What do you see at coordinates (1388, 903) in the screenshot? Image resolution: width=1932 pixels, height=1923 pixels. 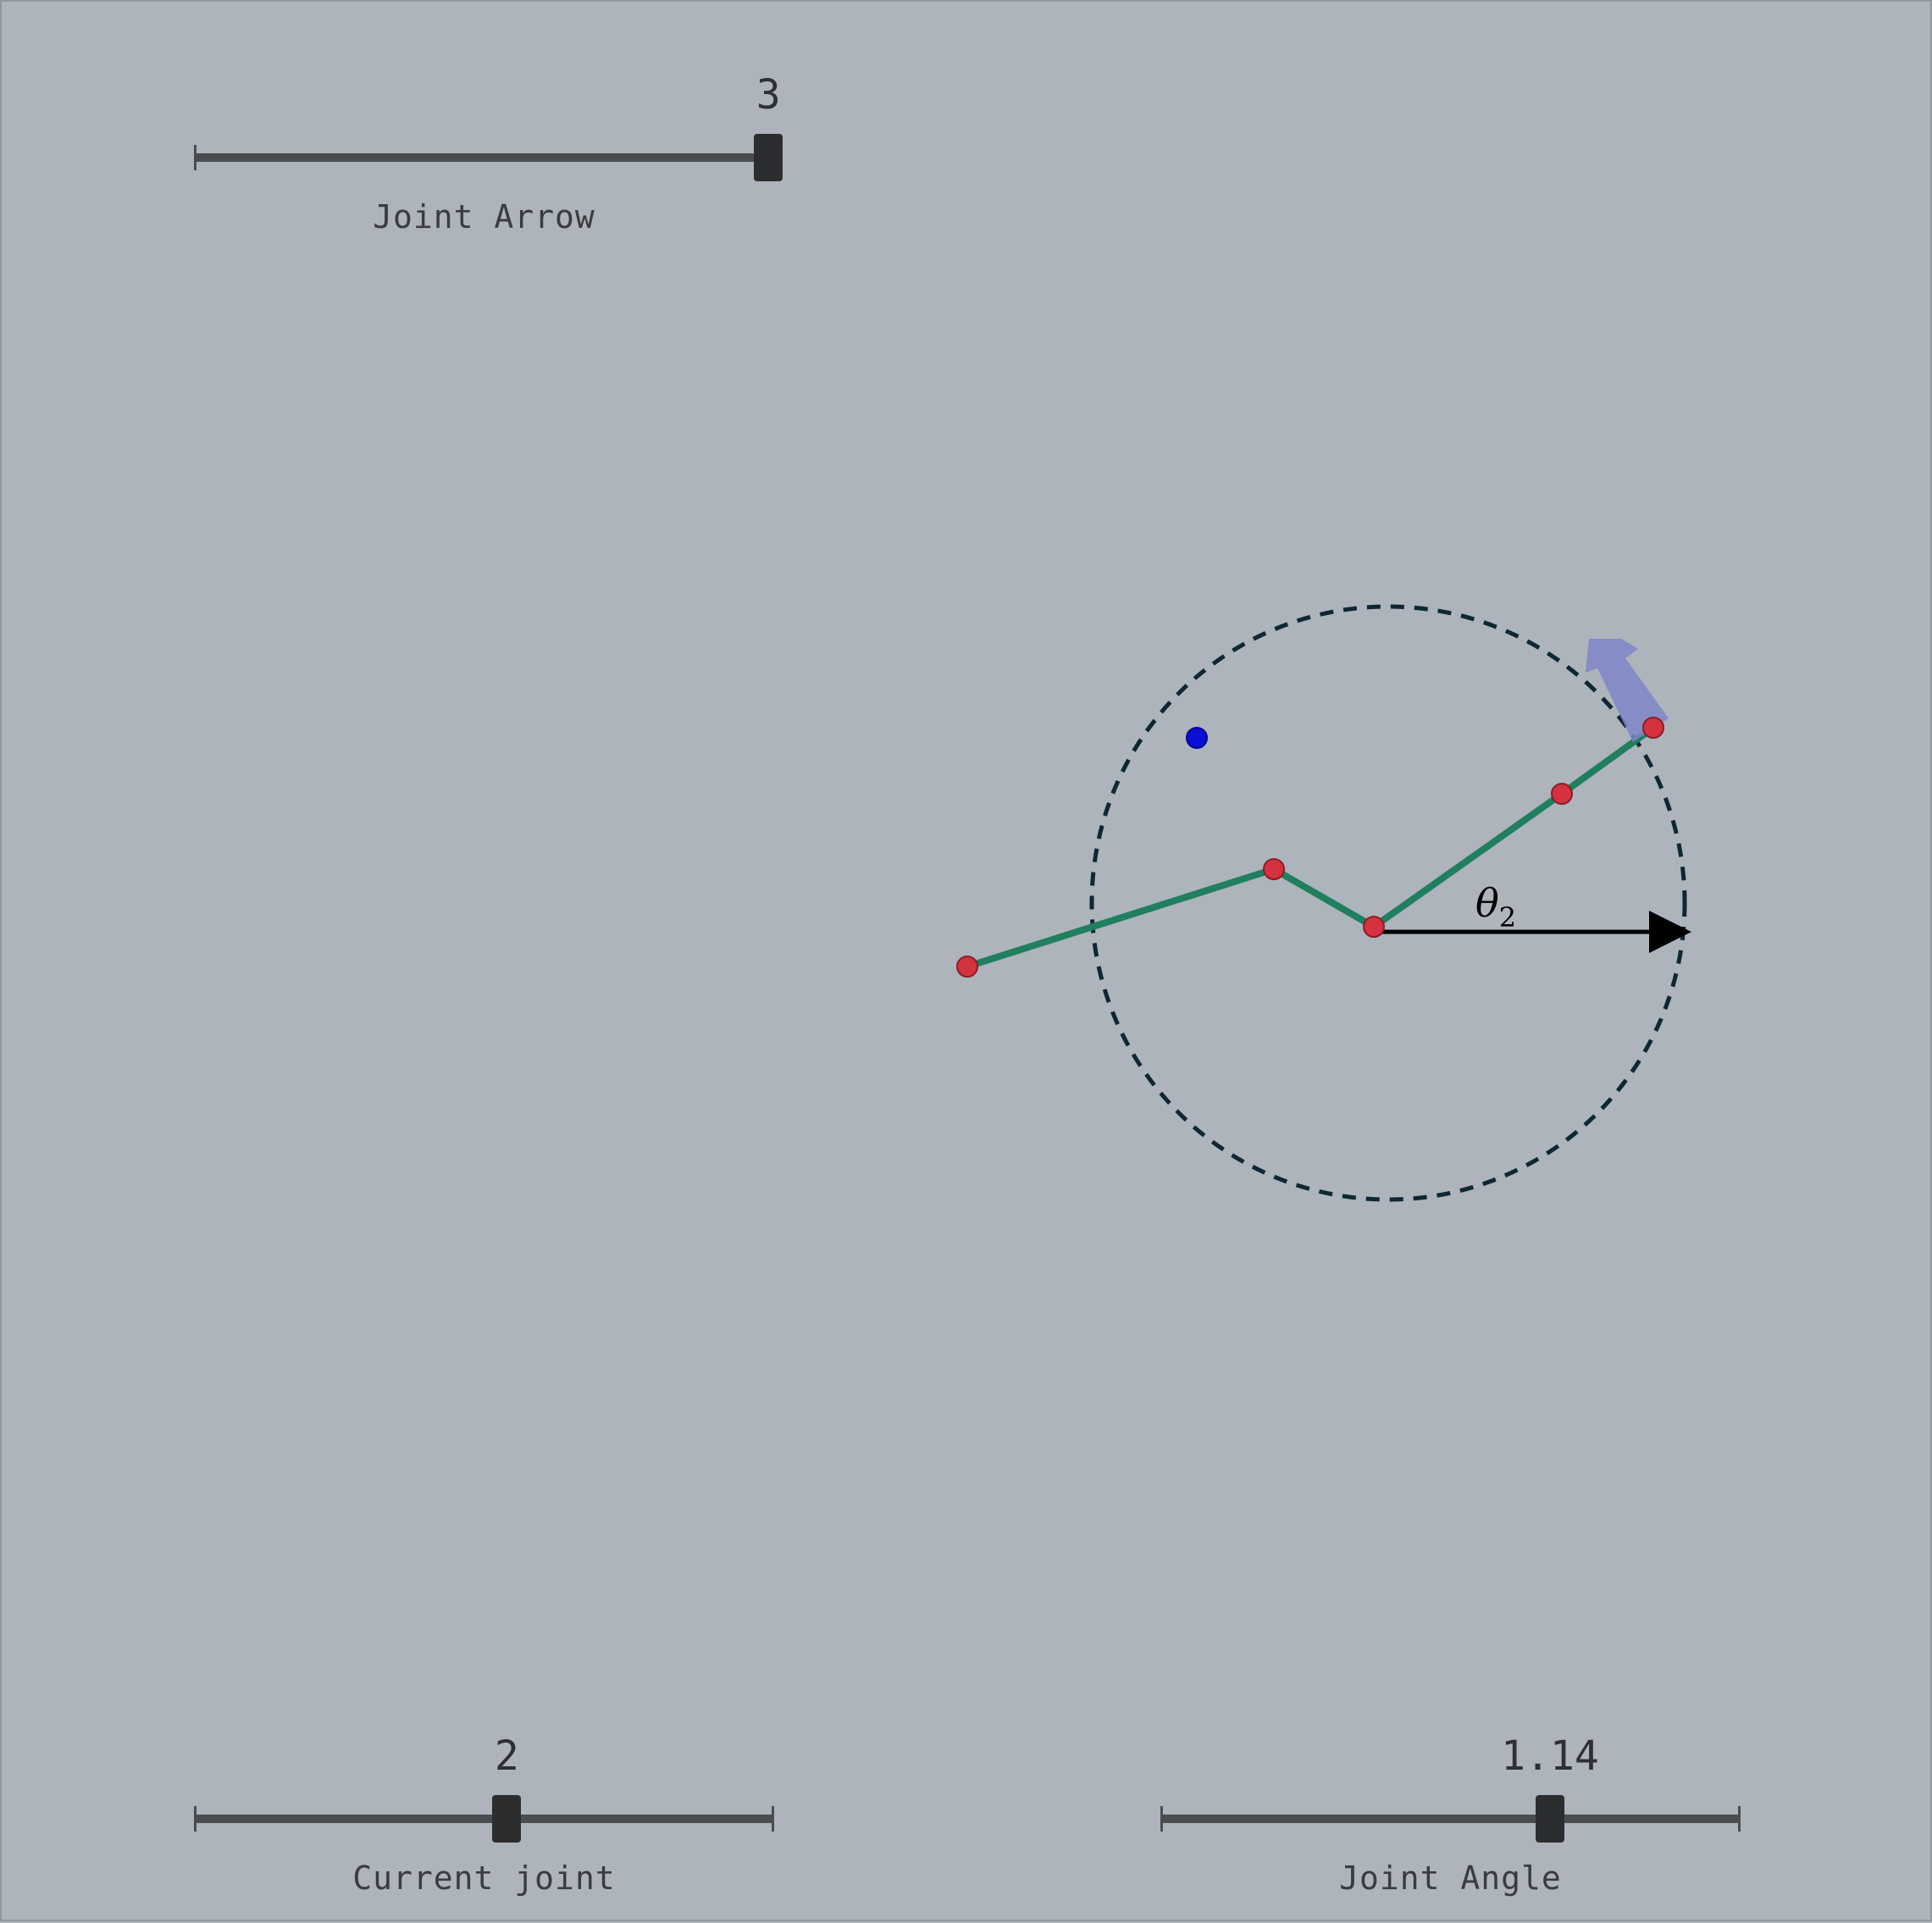 I see `joint-range-circle` at bounding box center [1388, 903].